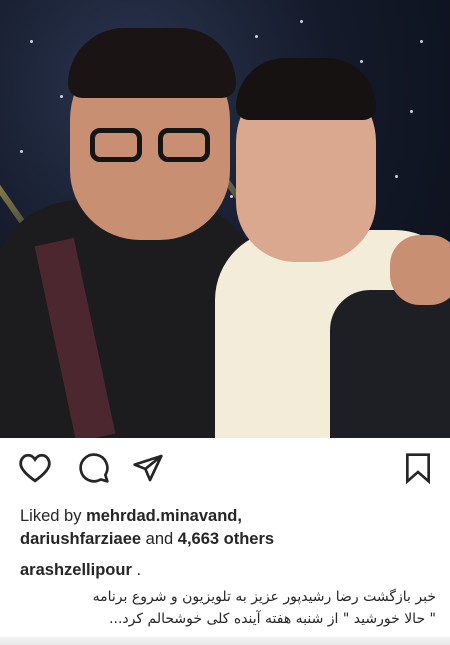 This screenshot has height=645, width=450. Describe the element at coordinates (226, 539) in the screenshot. I see `likes-count-link: 4,663 others` at that location.